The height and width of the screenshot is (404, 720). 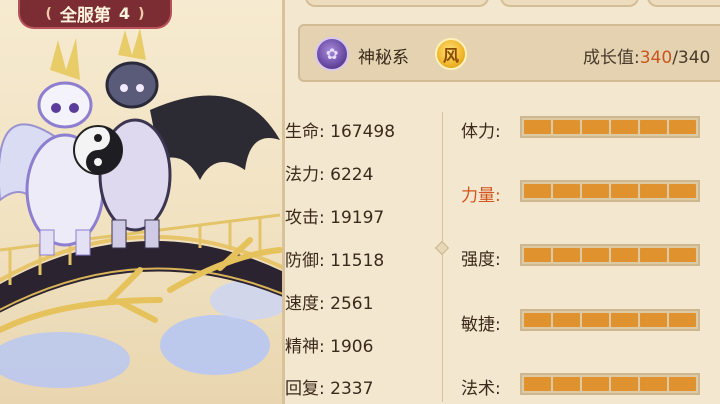 What do you see at coordinates (481, 389) in the screenshot?
I see `attr-label-magic: 法术:` at bounding box center [481, 389].